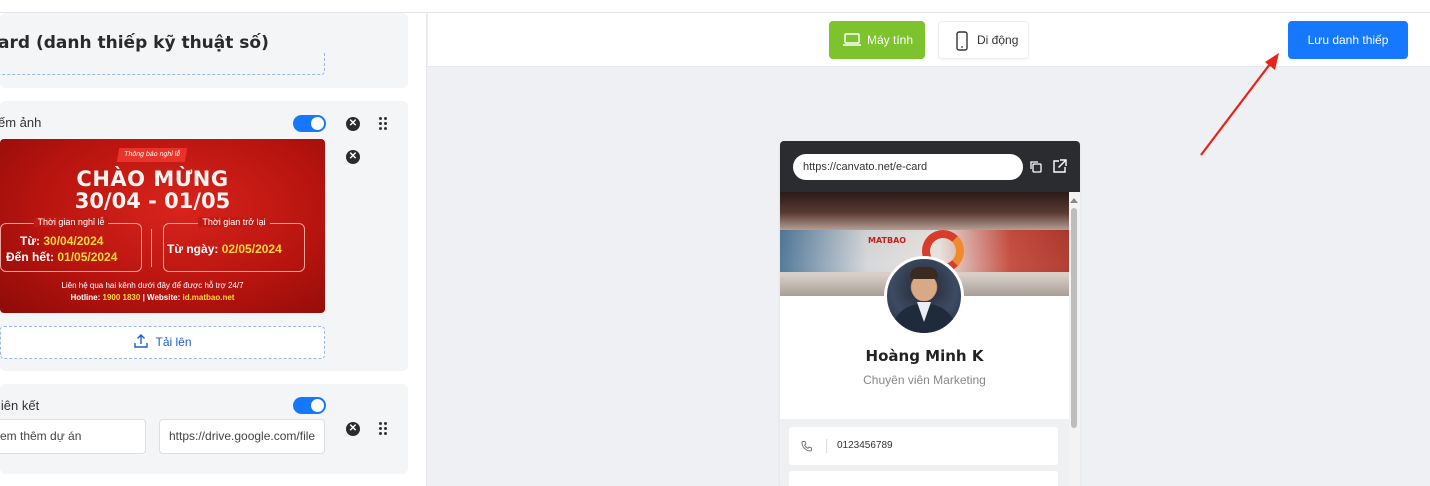  What do you see at coordinates (1348, 40) in the screenshot?
I see `save-card-button: Lưu danh thiếp` at bounding box center [1348, 40].